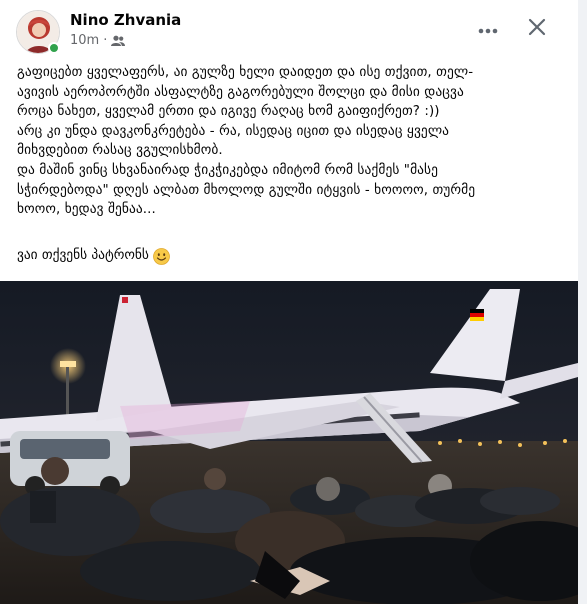  I want to click on post-line: მიხვდებით რასაც ვგულისხმობ., so click(120, 151).